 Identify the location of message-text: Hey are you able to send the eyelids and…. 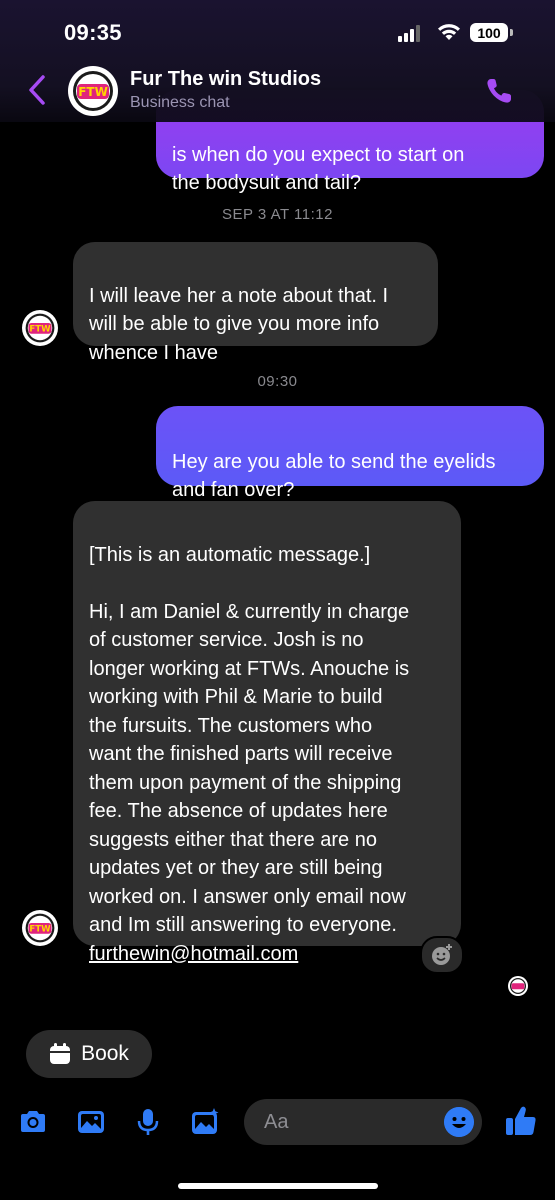
(334, 476).